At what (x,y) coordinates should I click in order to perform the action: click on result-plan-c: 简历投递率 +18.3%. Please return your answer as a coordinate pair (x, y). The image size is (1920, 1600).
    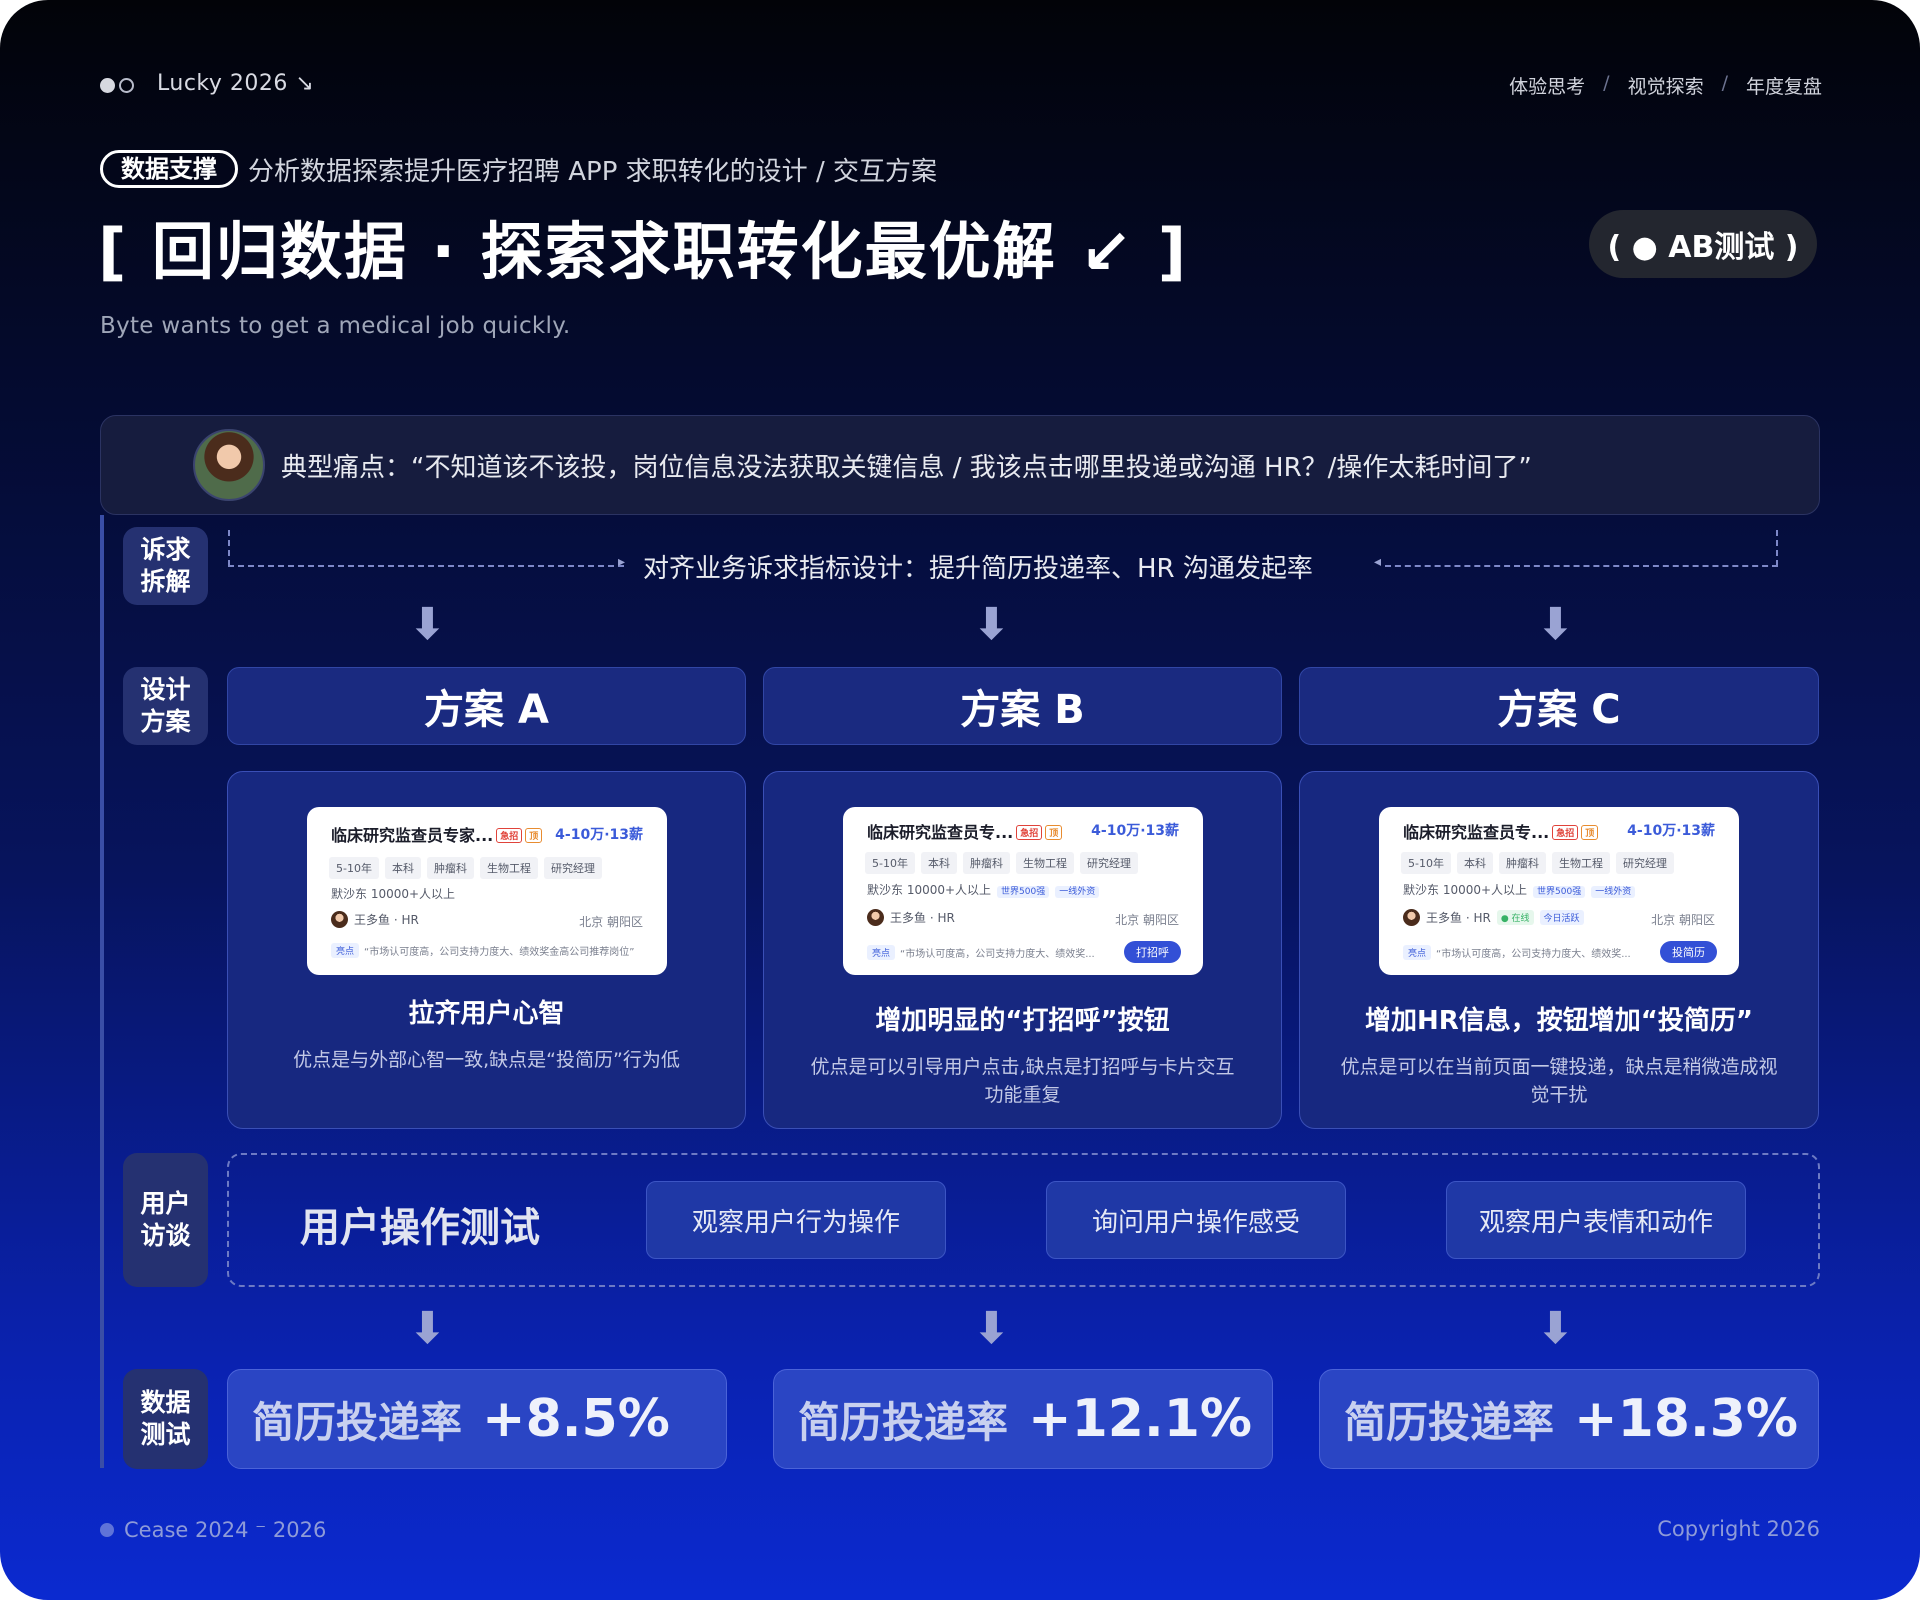
    Looking at the image, I should click on (1569, 1419).